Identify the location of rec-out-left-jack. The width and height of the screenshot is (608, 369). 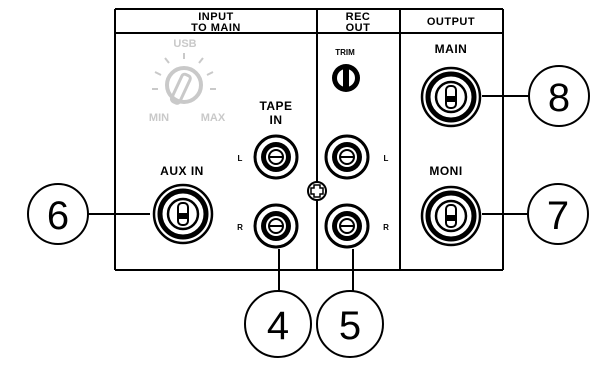
(347, 157).